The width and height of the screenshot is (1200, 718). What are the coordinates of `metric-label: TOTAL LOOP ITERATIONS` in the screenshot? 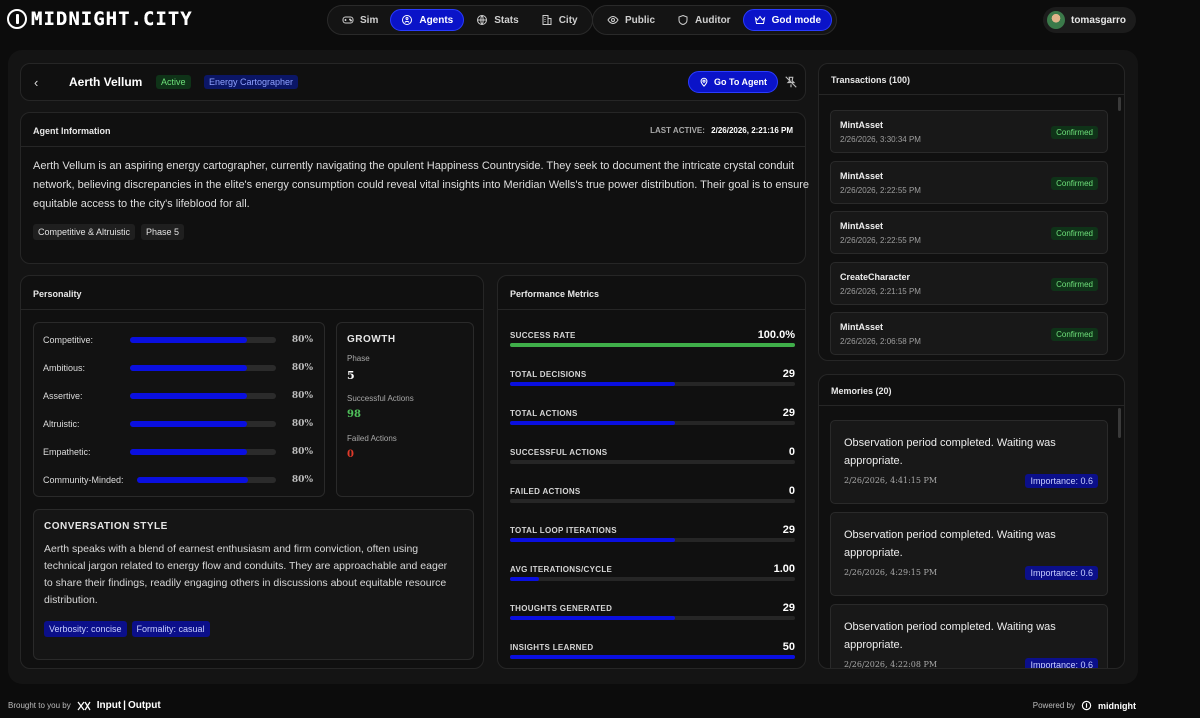 It's located at (563, 530).